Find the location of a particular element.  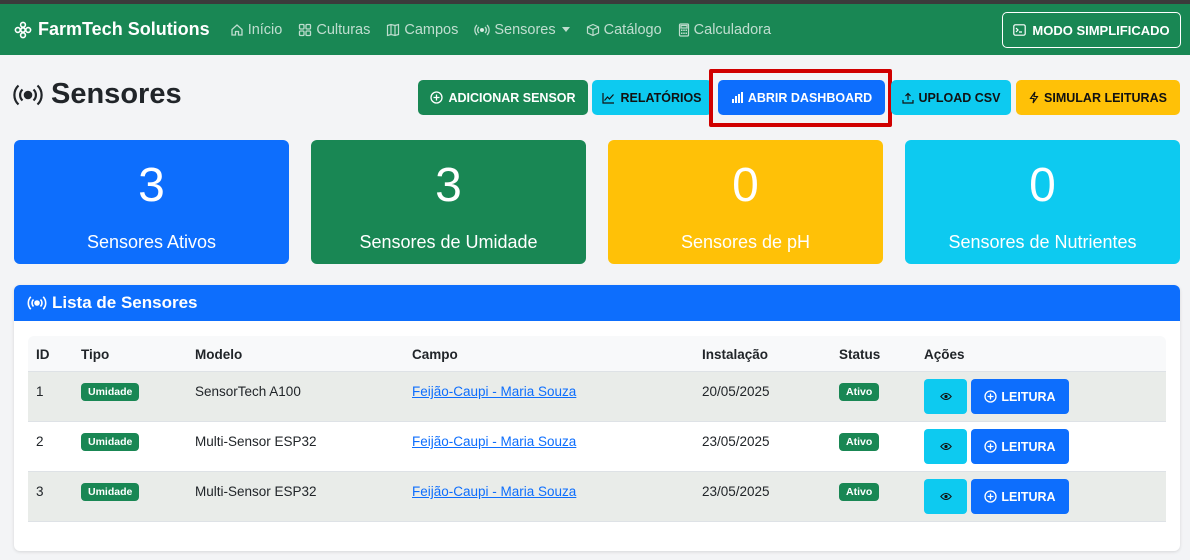

stat-card-nutrients: 0 Sensores de Nutrientes is located at coordinates (1042, 202).